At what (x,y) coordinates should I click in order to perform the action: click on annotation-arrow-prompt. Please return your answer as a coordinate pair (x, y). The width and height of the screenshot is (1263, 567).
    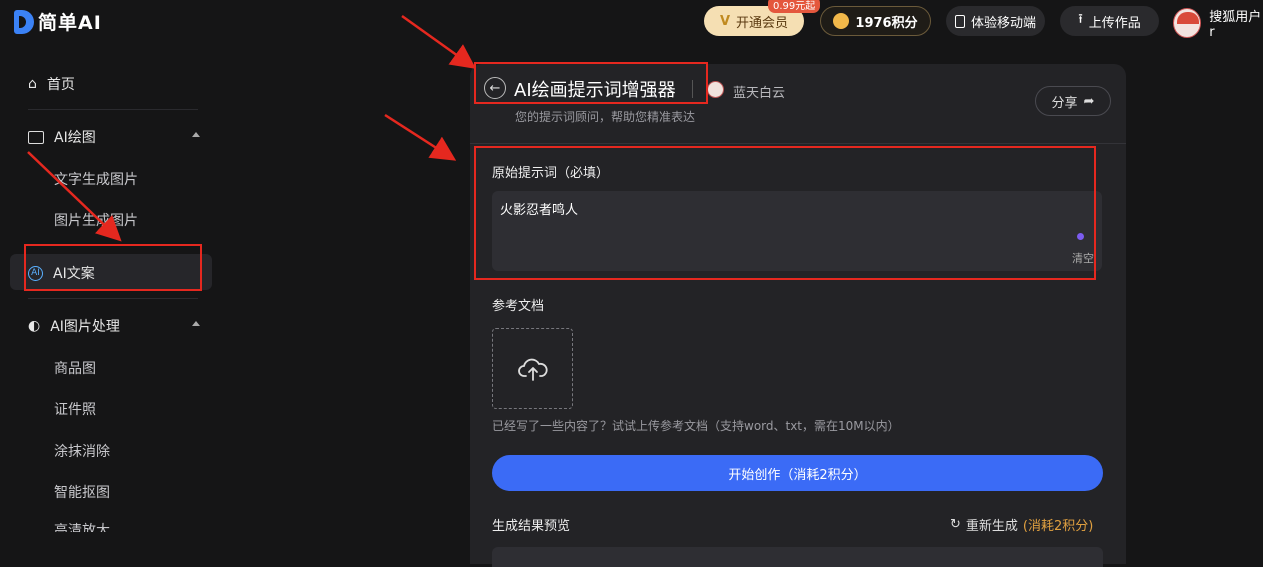
    Looking at the image, I should click on (420, 137).